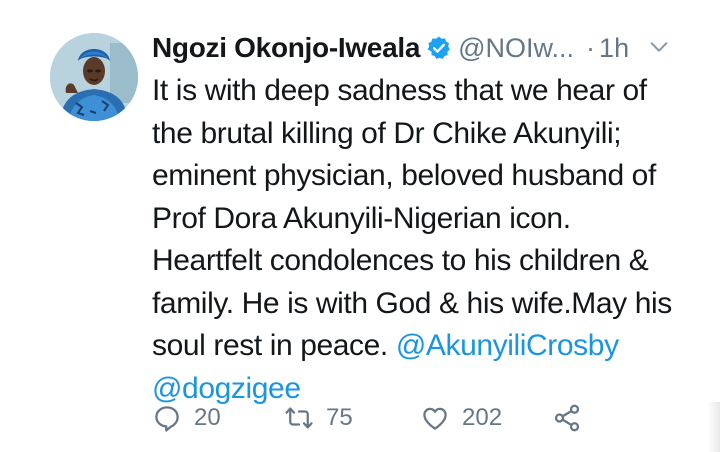  I want to click on mention-link: @AkunyiliCrosby, so click(507, 345).